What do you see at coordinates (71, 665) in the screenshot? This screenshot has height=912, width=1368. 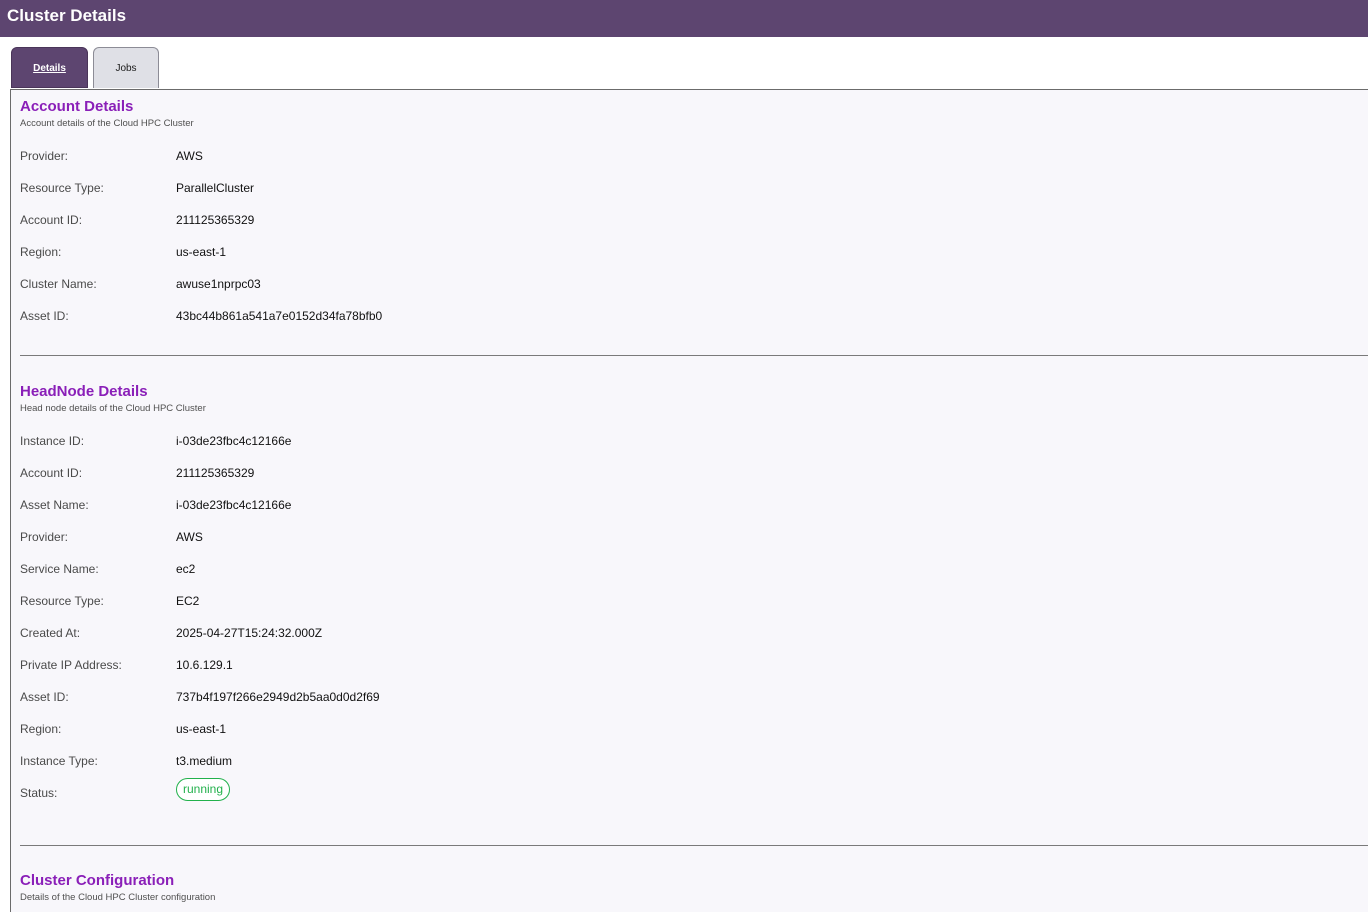 I see `field-label: Private IP Address:` at bounding box center [71, 665].